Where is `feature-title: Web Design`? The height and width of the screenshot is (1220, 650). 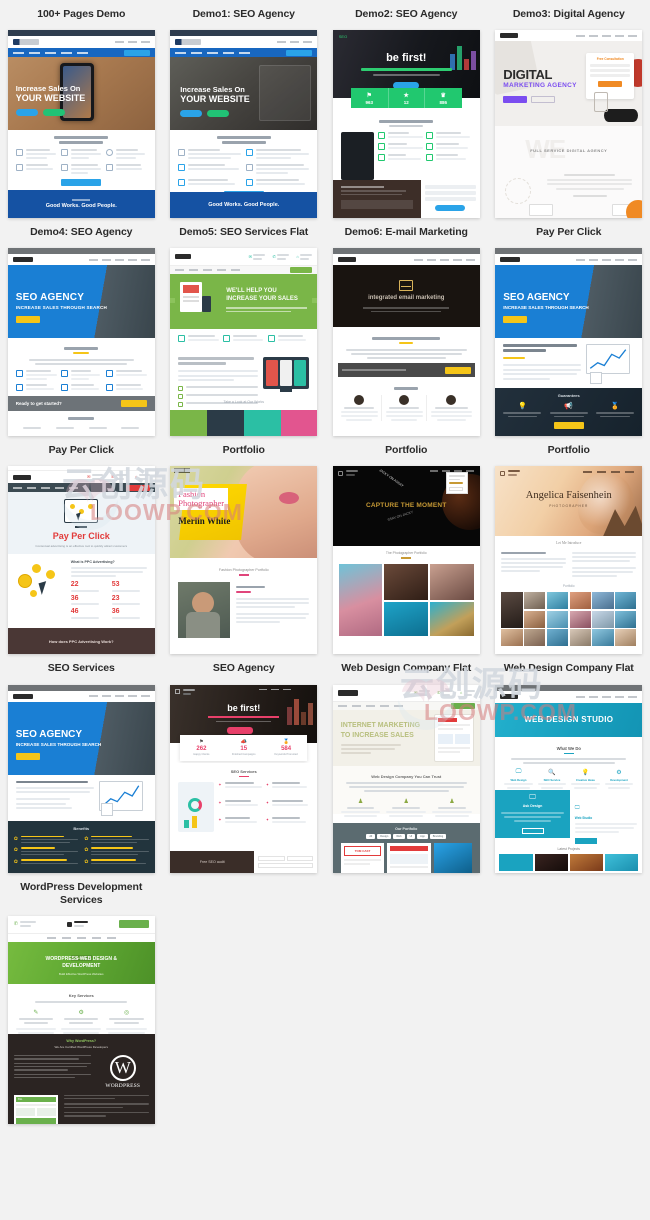 feature-title: Web Design is located at coordinates (518, 779).